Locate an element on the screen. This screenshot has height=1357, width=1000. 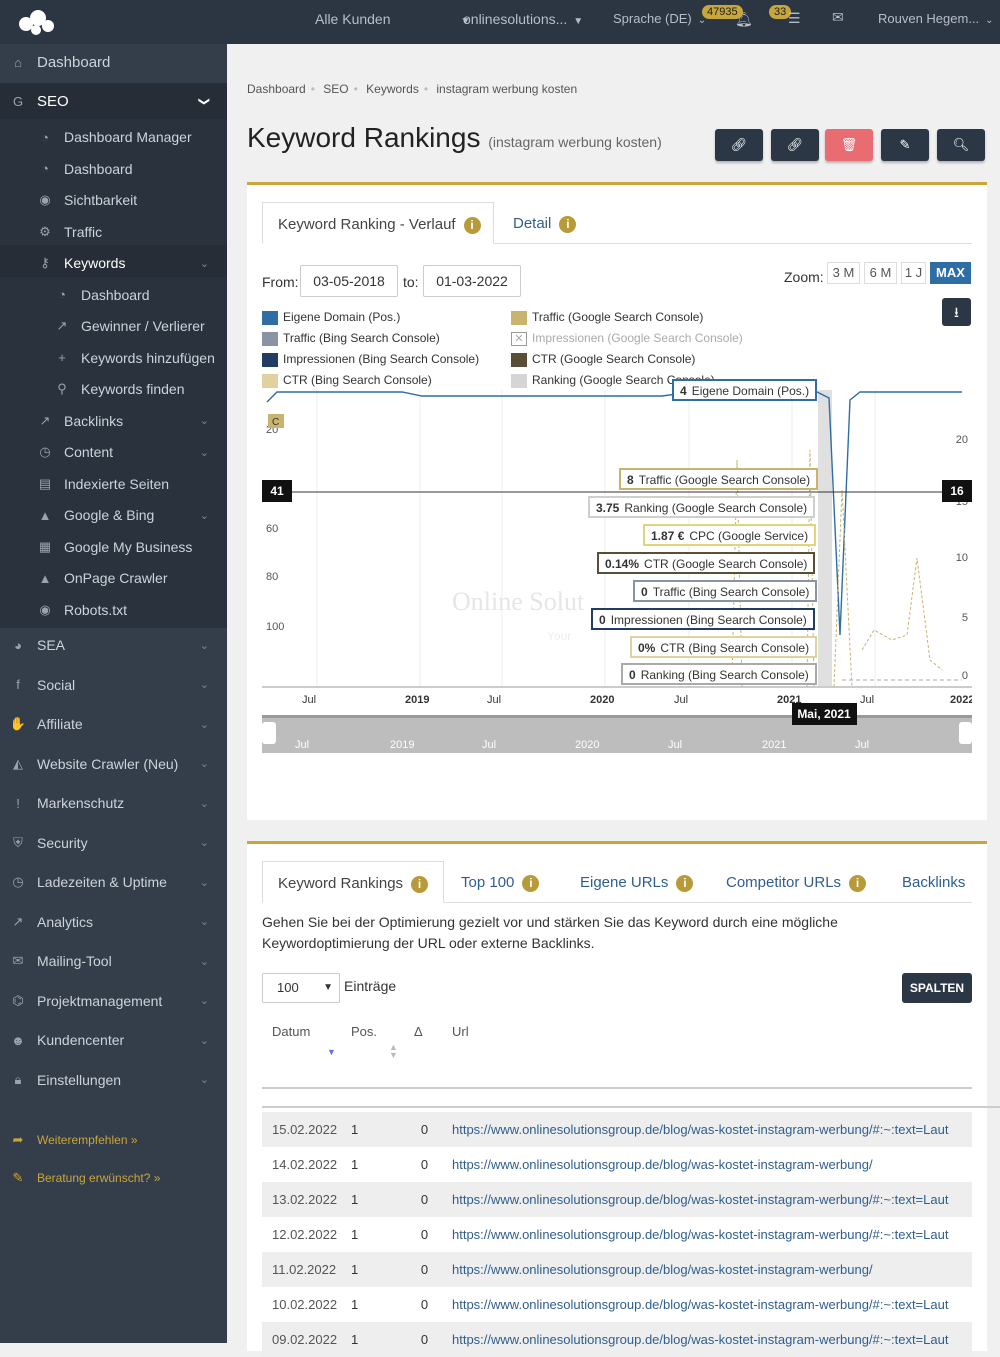
sidebar-item-ladezeiten-uptime: ◷ Ladezeiten & Uptime ⌄ is located at coordinates (113, 882).